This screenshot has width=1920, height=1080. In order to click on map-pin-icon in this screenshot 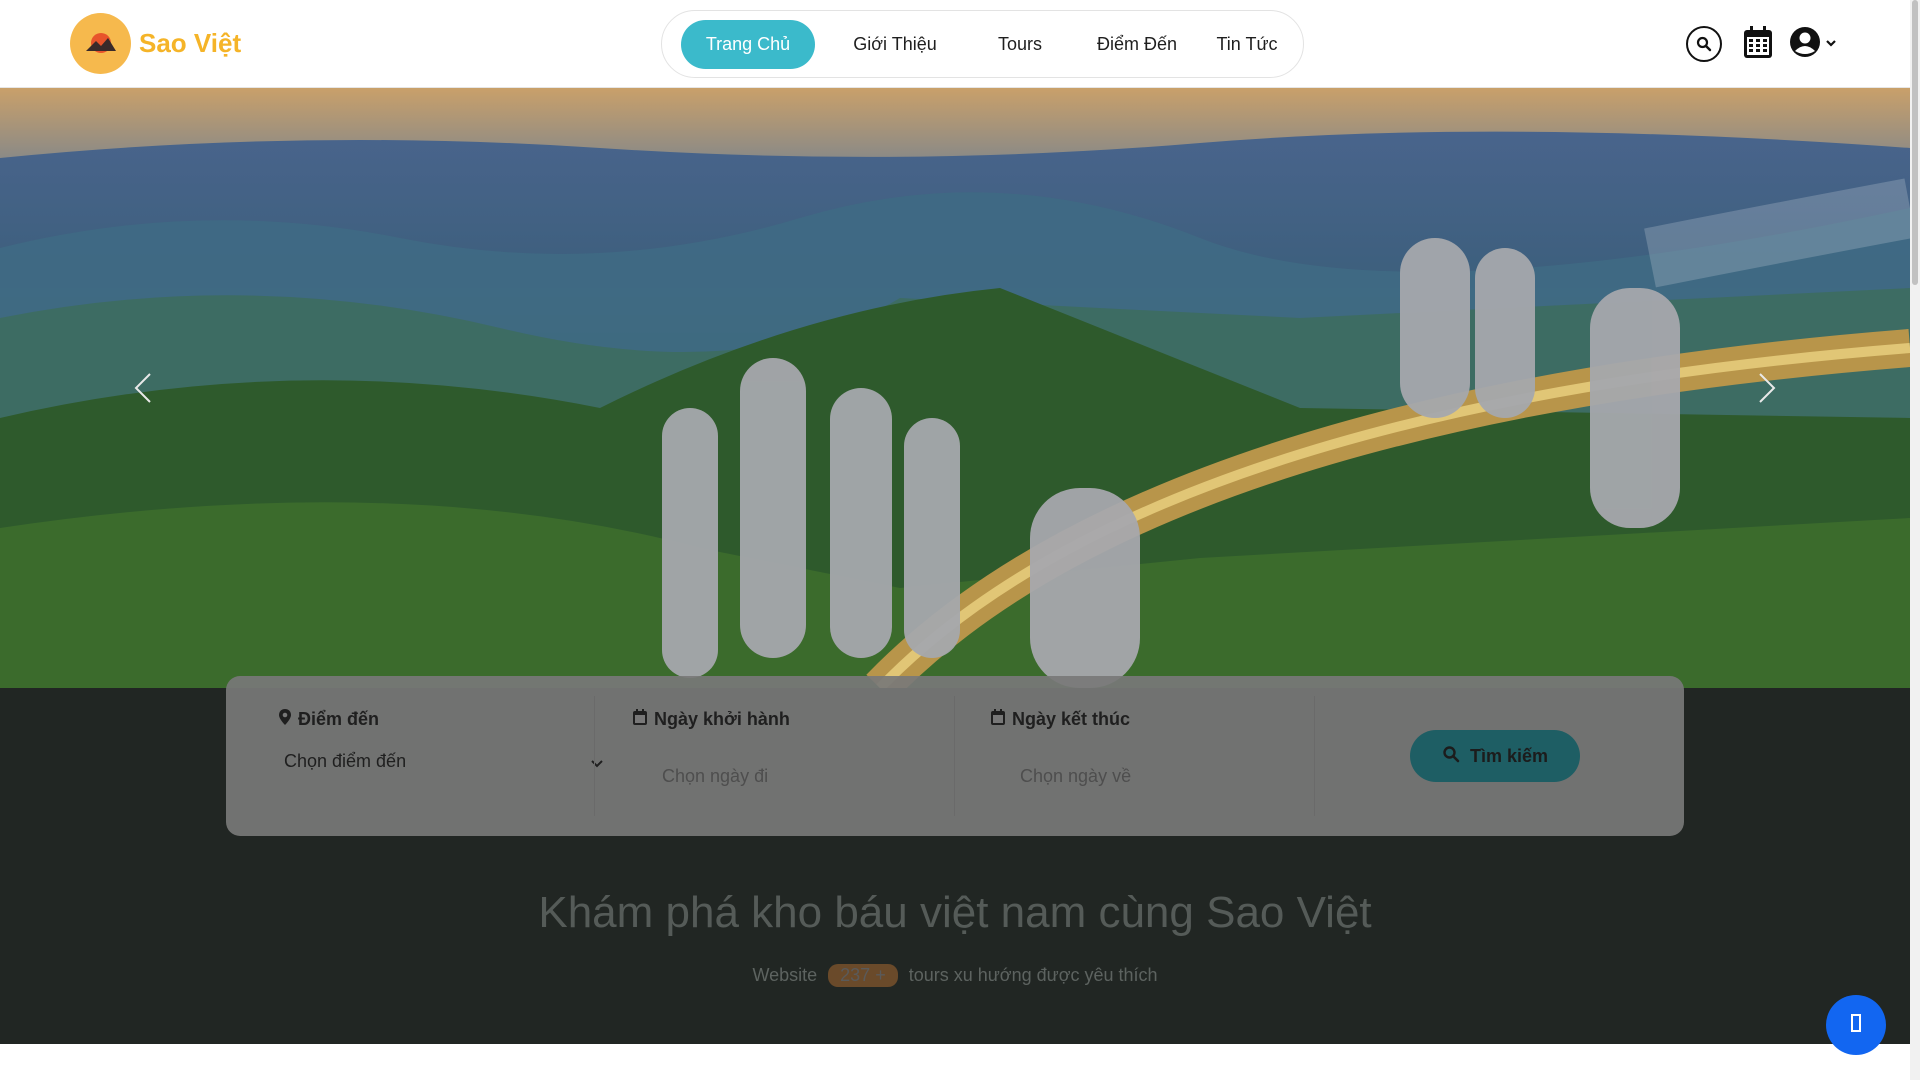, I will do `click(285, 719)`.